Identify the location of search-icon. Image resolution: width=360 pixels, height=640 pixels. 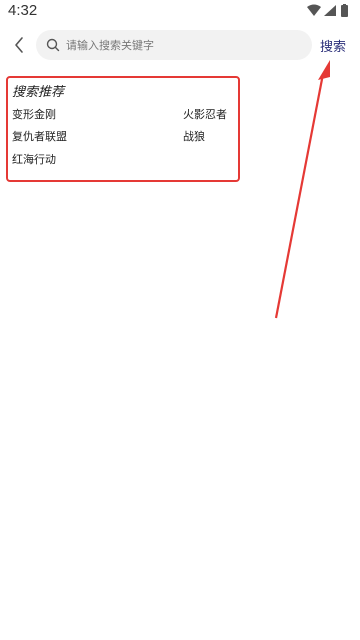
(53, 45).